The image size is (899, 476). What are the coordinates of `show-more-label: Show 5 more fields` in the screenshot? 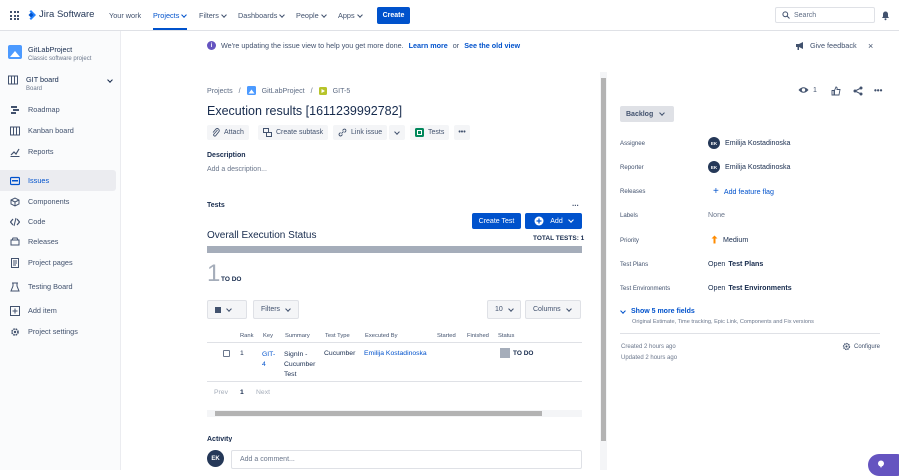 It's located at (663, 311).